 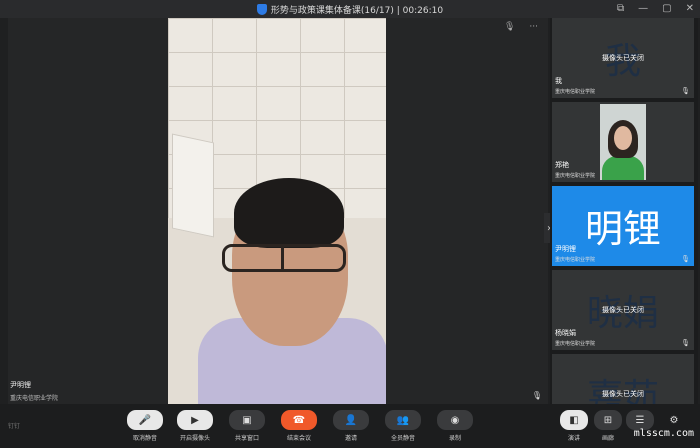 I want to click on unmute-button: 🎤 取消静音, so click(x=145, y=426).